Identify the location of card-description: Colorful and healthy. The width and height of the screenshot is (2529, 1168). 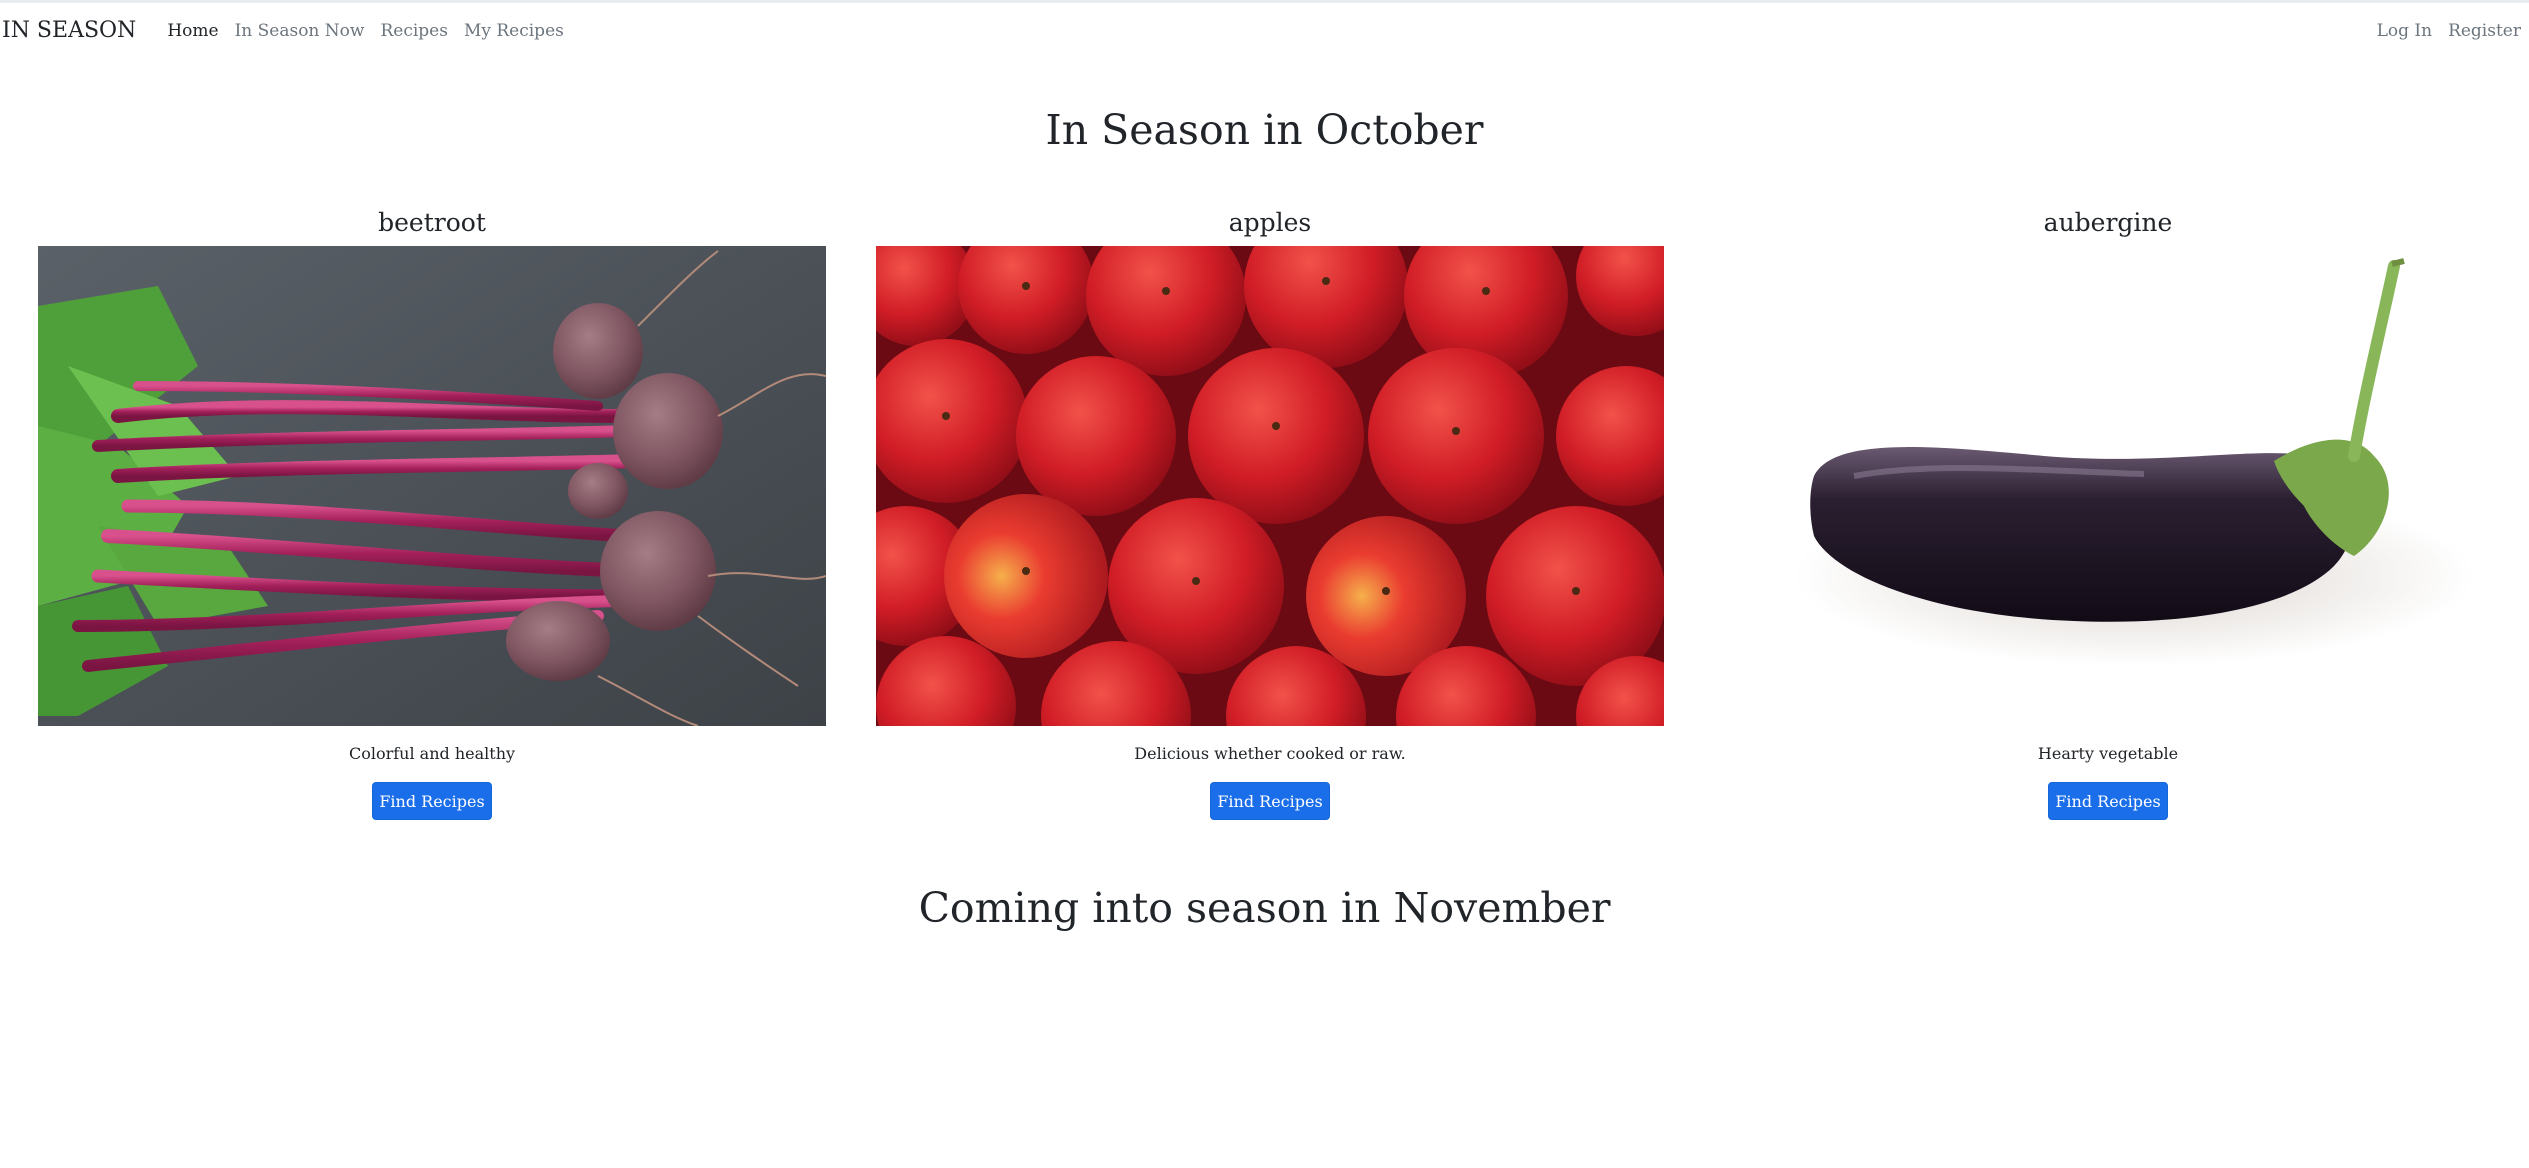
(432, 753).